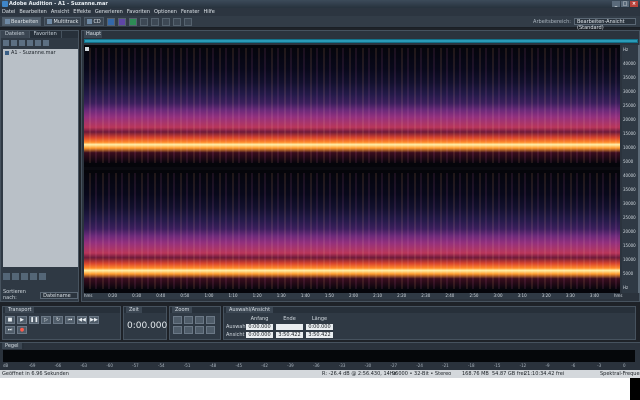  Describe the element at coordinates (199, 330) in the screenshot. I see `zoom-selection-icon` at that location.